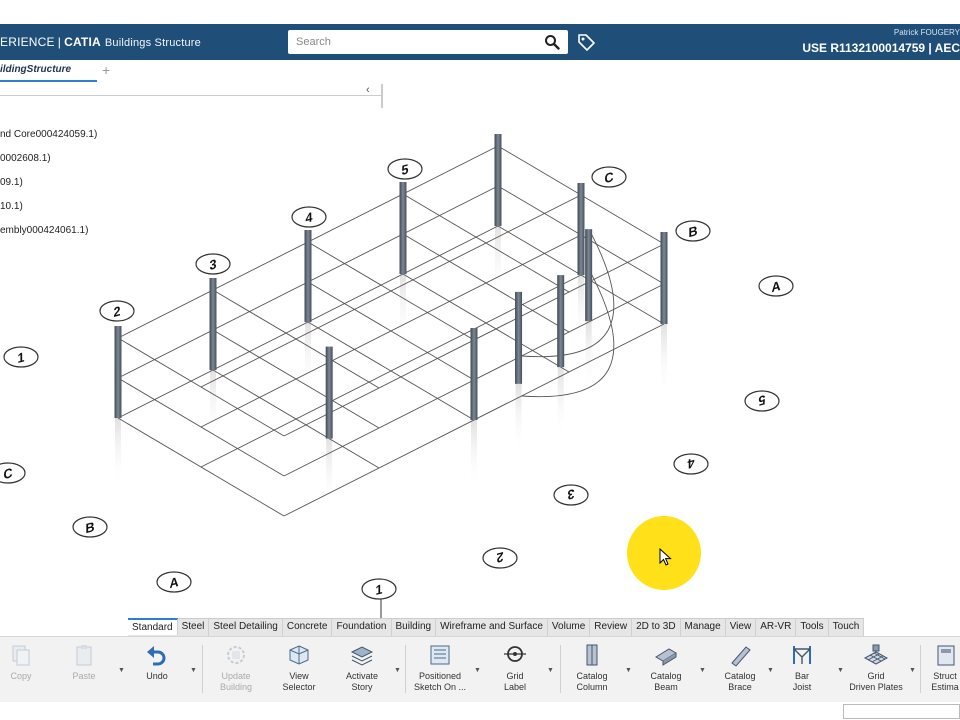  Describe the element at coordinates (946, 655) in the screenshot. I see `structure-estimate-icon` at that location.